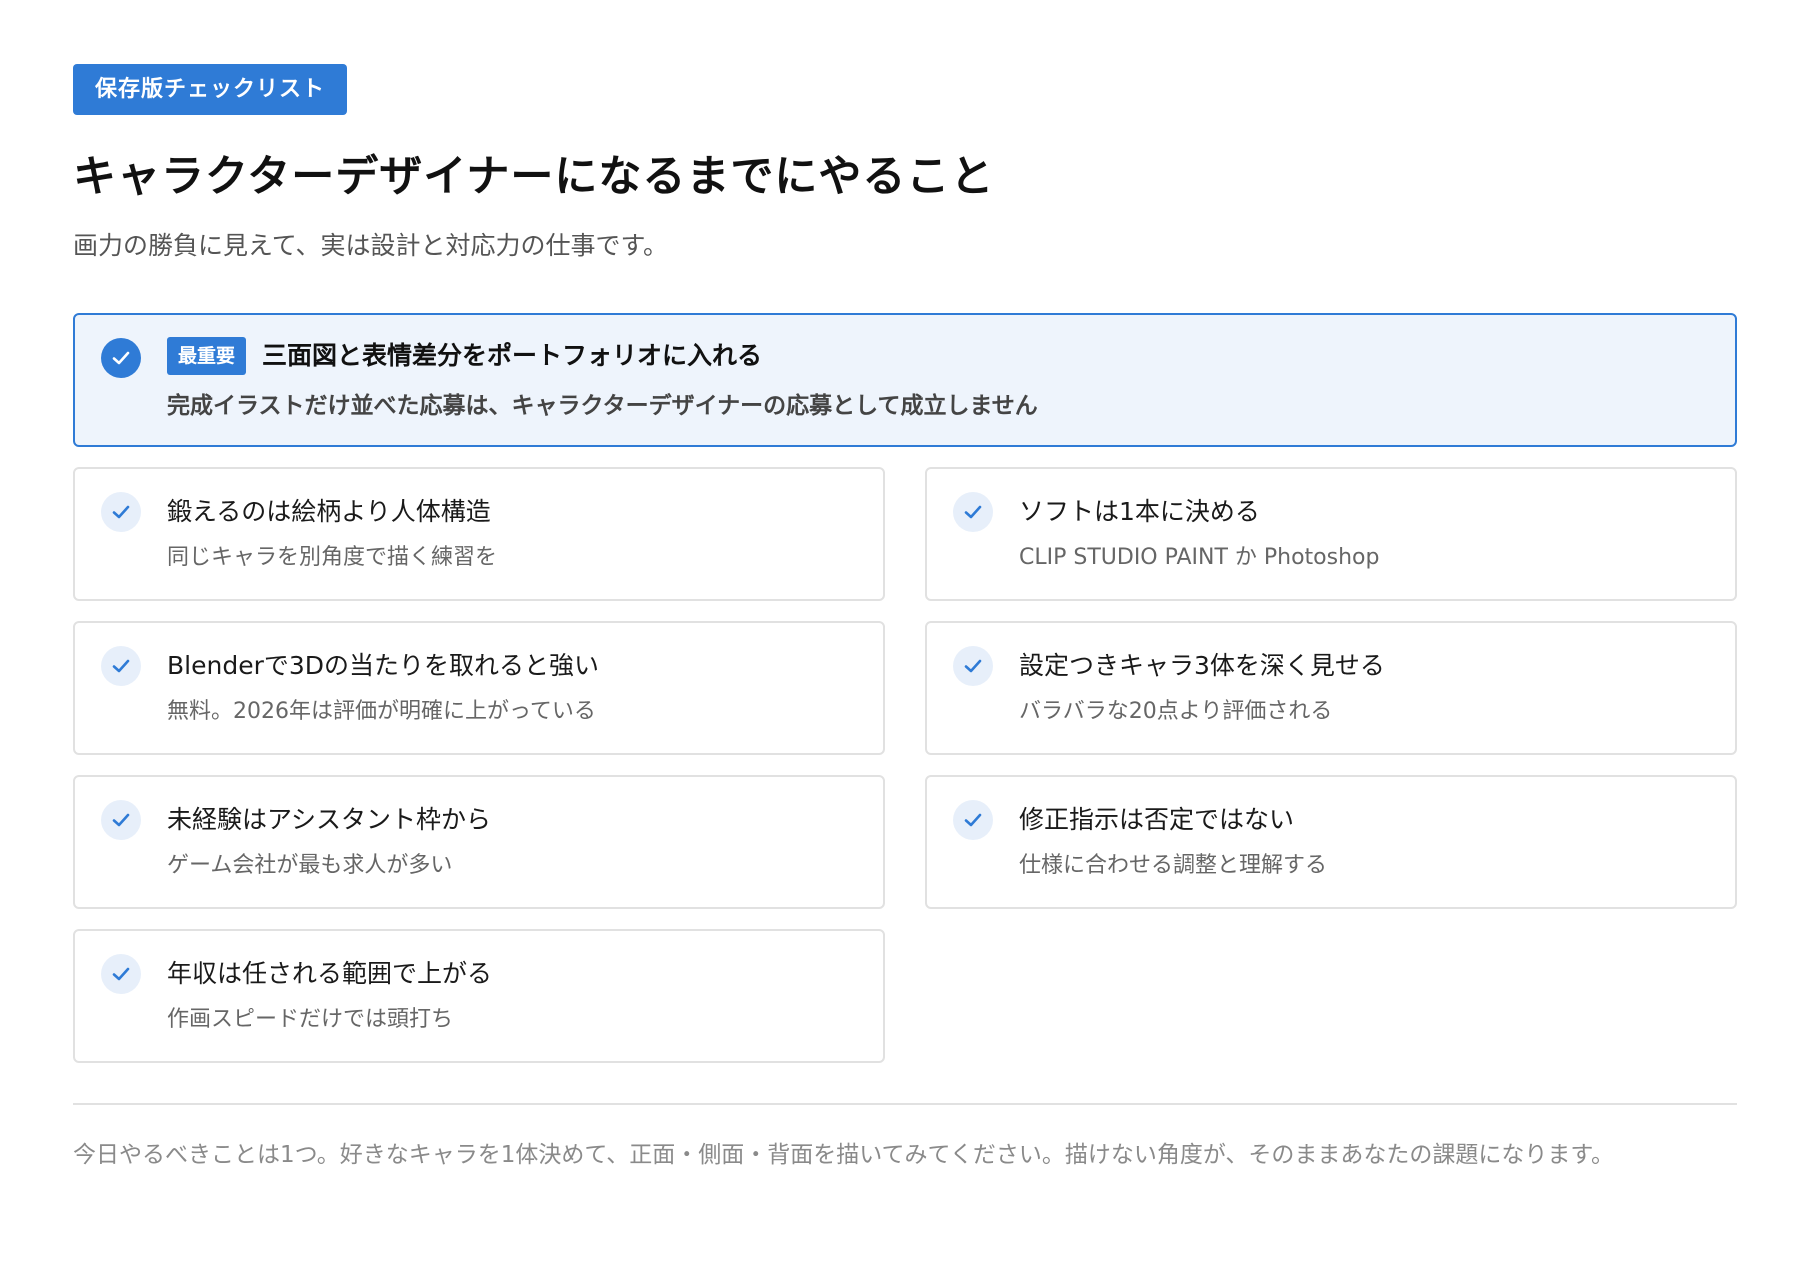  Describe the element at coordinates (329, 511) in the screenshot. I see `checklist-item-title: 鍛えるのは絵柄より人体構造` at that location.